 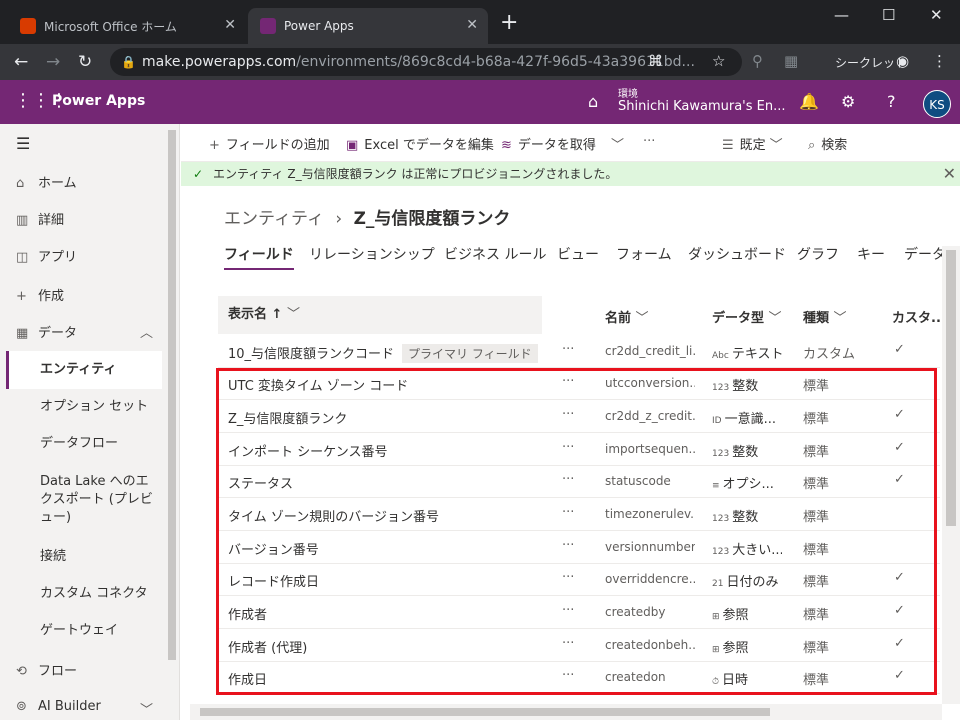 What do you see at coordinates (827, 143) in the screenshot?
I see `search-box: ⌕ 検索` at bounding box center [827, 143].